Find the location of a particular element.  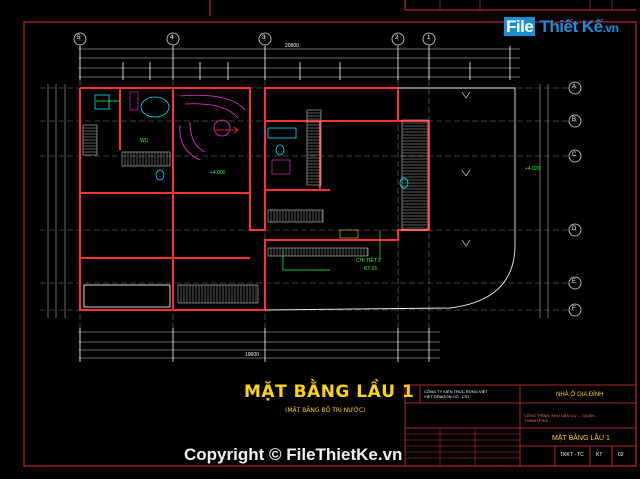

company-name-en: VIET DRAGON CO., LTD is located at coordinates (447, 396).